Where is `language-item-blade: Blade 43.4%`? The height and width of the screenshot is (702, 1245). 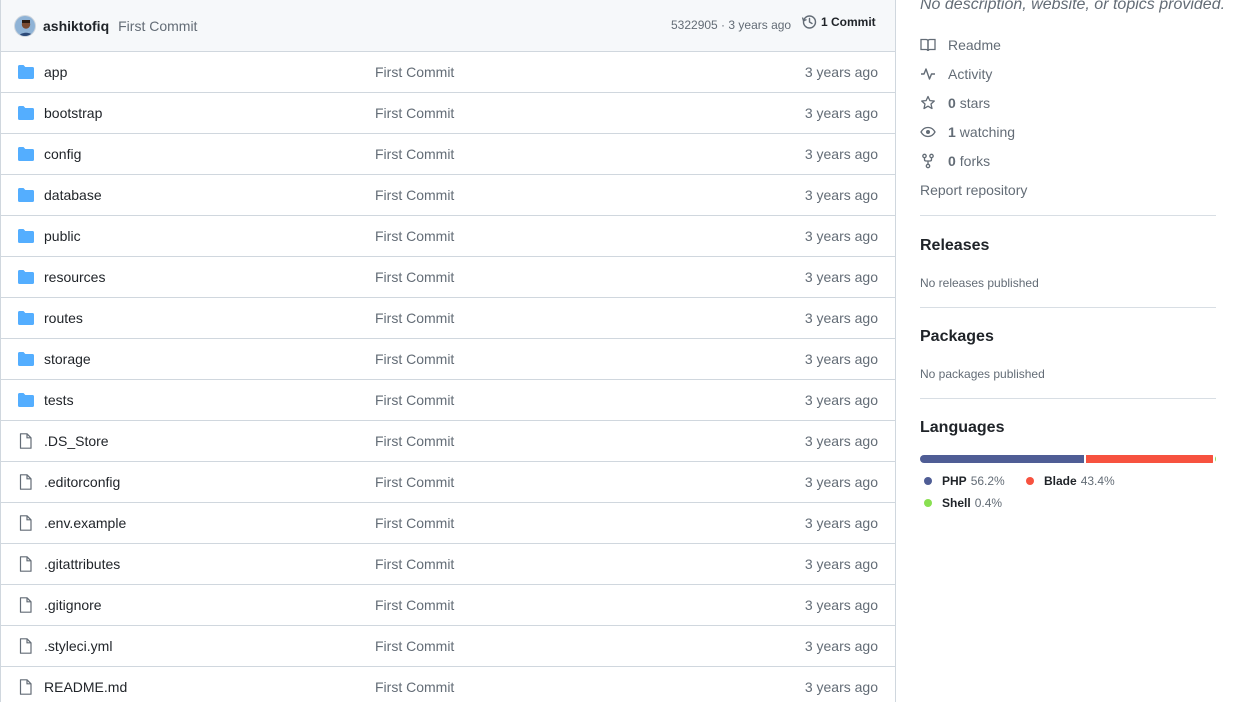 language-item-blade: Blade 43.4% is located at coordinates (1070, 481).